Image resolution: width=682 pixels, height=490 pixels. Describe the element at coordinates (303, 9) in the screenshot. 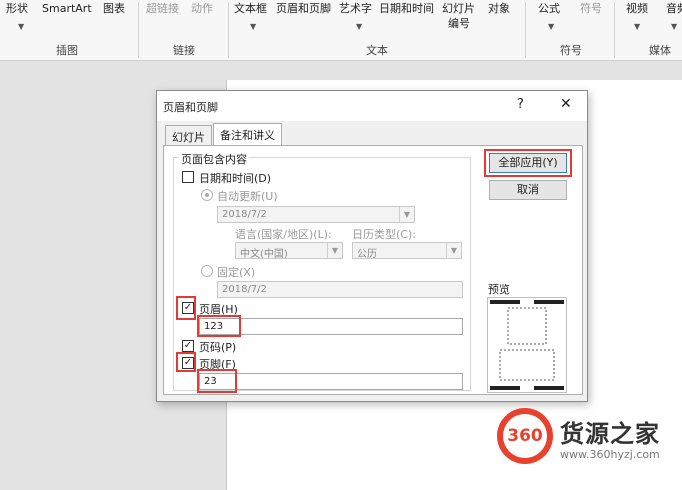

I see `header-footer-button: 页眉和页脚` at that location.